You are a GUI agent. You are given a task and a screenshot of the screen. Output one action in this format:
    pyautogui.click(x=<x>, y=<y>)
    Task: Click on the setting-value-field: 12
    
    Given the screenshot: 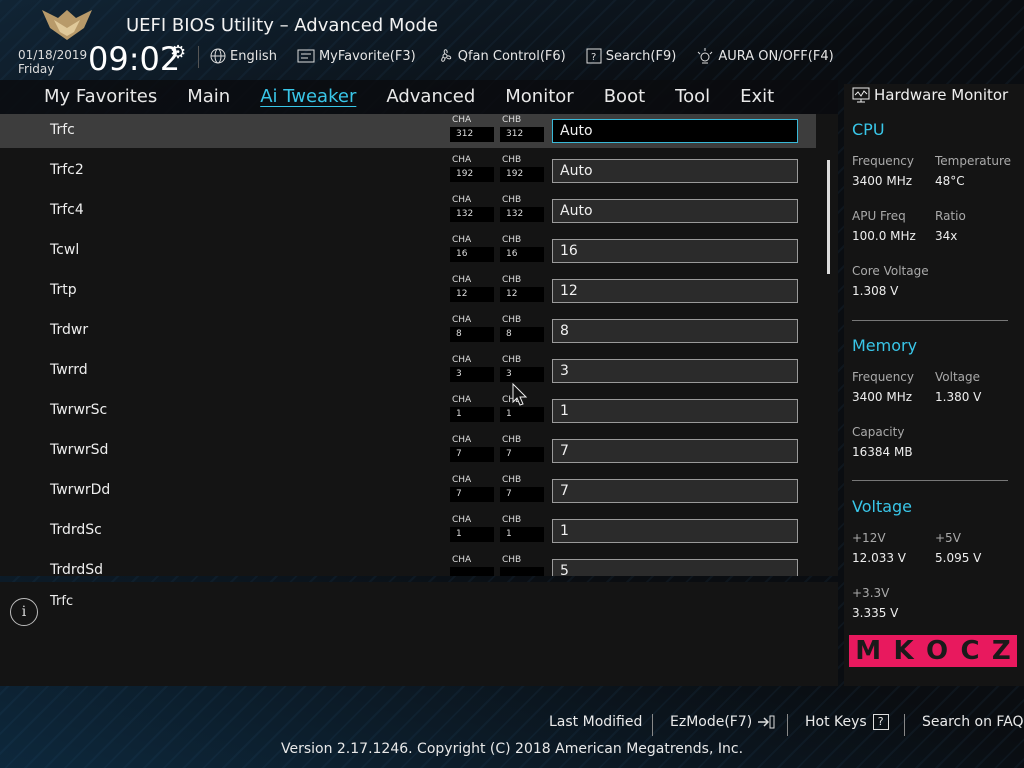 What is the action you would take?
    pyautogui.click(x=675, y=291)
    